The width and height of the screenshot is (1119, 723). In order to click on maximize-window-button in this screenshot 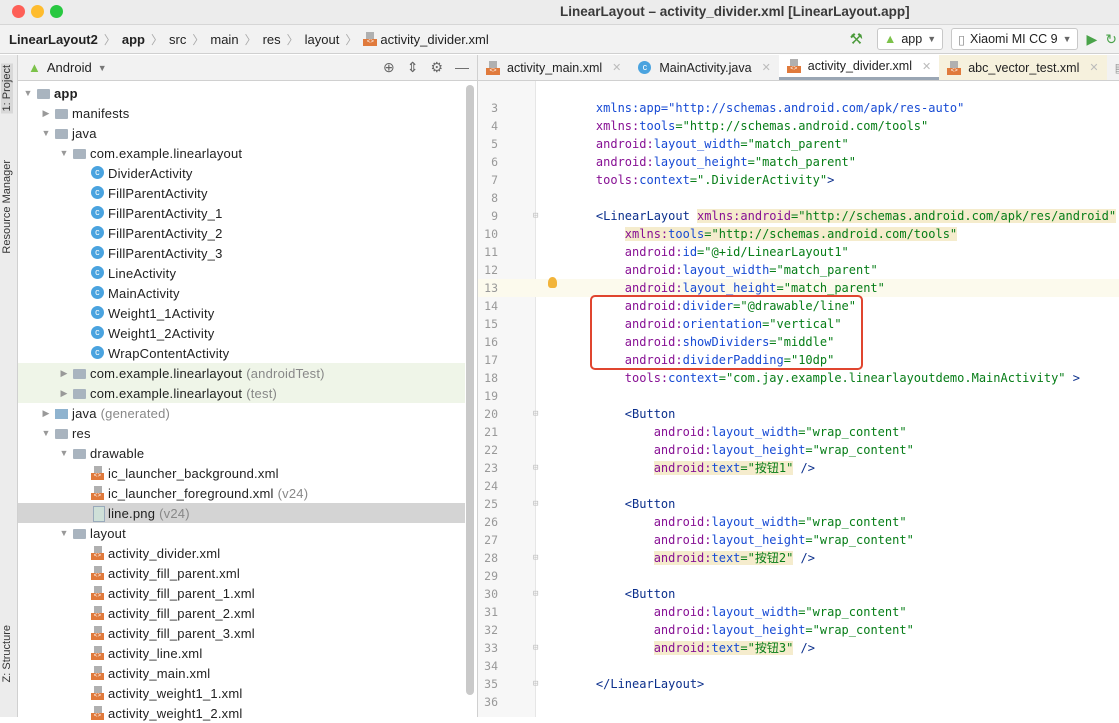, I will do `click(56, 11)`.